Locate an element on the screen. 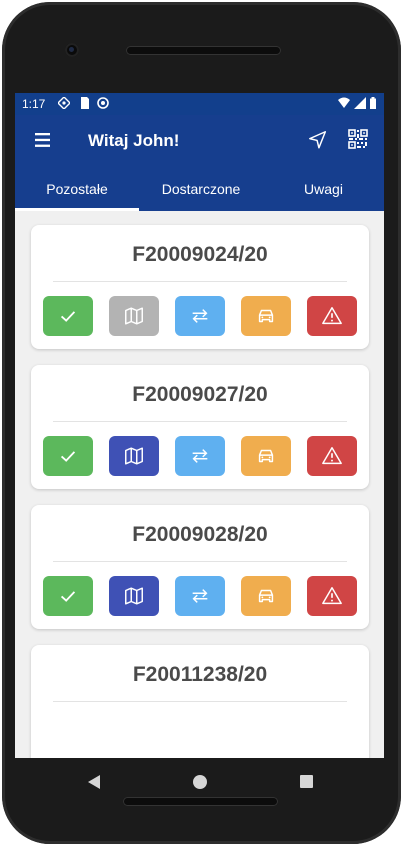  earpiece-speaker is located at coordinates (203, 50).